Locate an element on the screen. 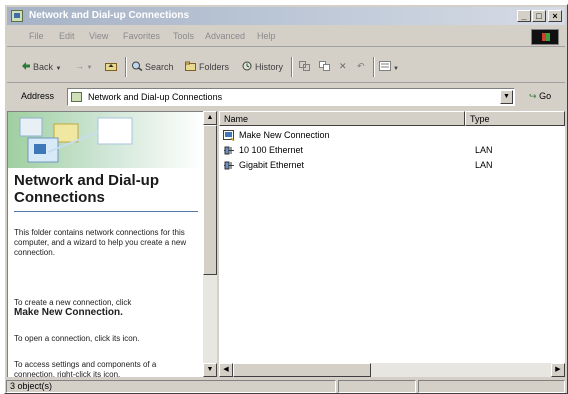 This screenshot has width=568, height=394. menu-view: View is located at coordinates (98, 36).